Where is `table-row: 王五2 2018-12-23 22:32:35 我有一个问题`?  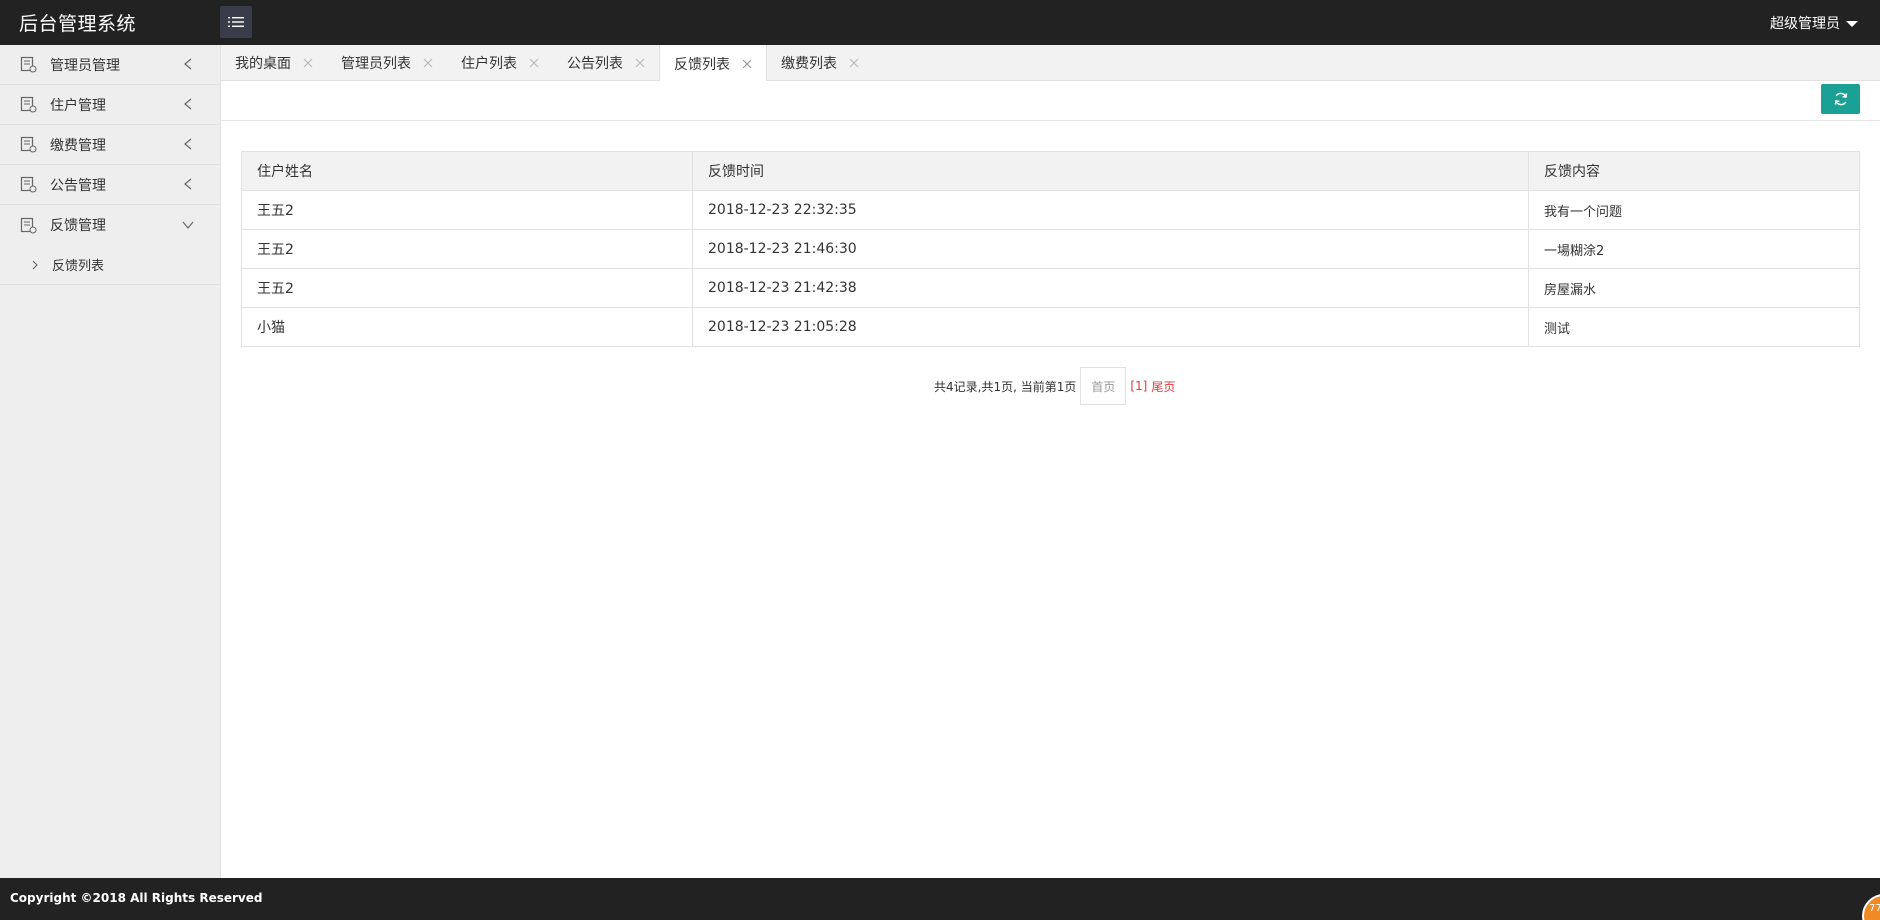 table-row: 王五2 2018-12-23 22:32:35 我有一个问题 is located at coordinates (1050, 210).